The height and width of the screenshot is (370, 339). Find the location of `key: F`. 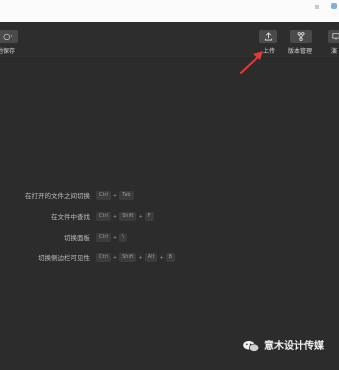

key: F is located at coordinates (149, 216).